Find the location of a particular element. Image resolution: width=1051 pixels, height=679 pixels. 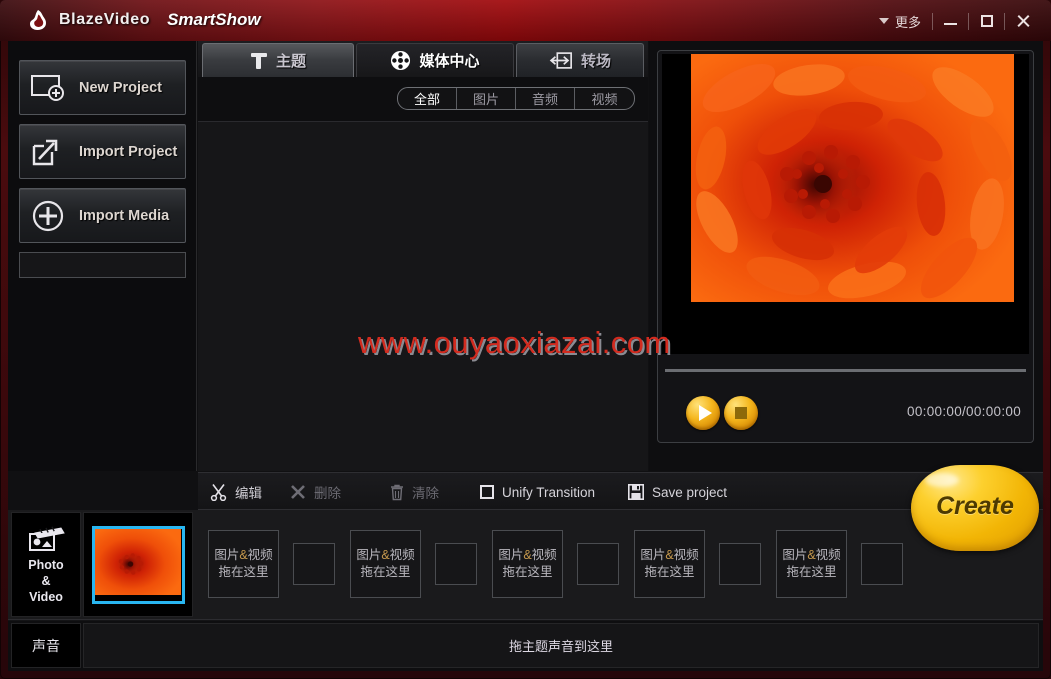

brand-name-secondary: SmartShow is located at coordinates (214, 19).